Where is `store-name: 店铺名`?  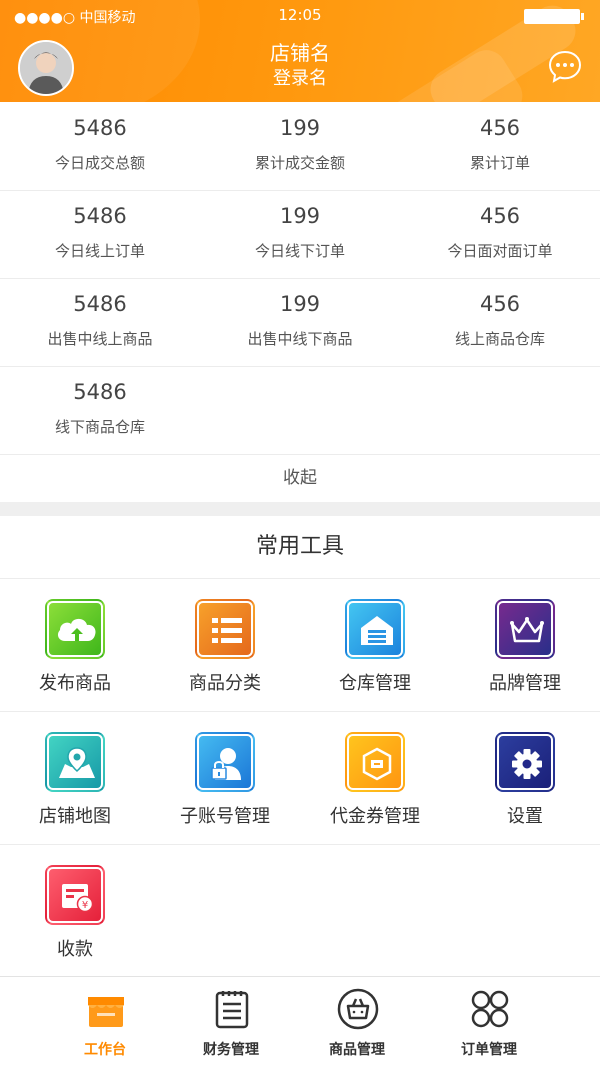 store-name: 店铺名 is located at coordinates (300, 53).